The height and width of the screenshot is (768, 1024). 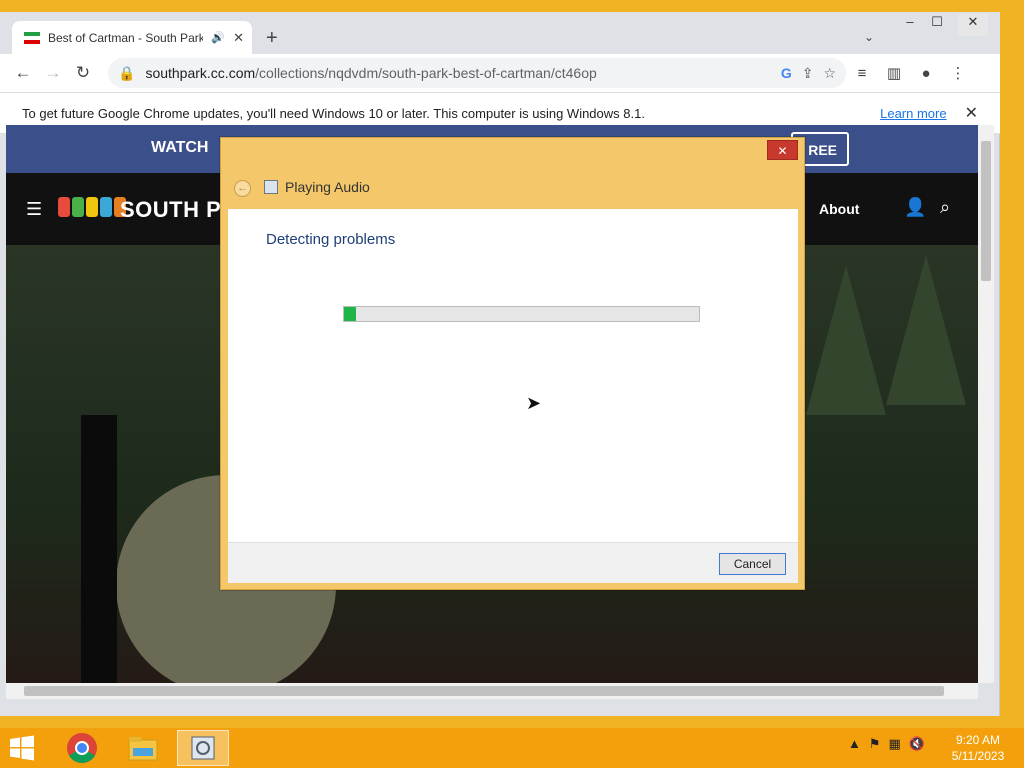 What do you see at coordinates (895, 744) in the screenshot?
I see `network-icon: ▦` at bounding box center [895, 744].